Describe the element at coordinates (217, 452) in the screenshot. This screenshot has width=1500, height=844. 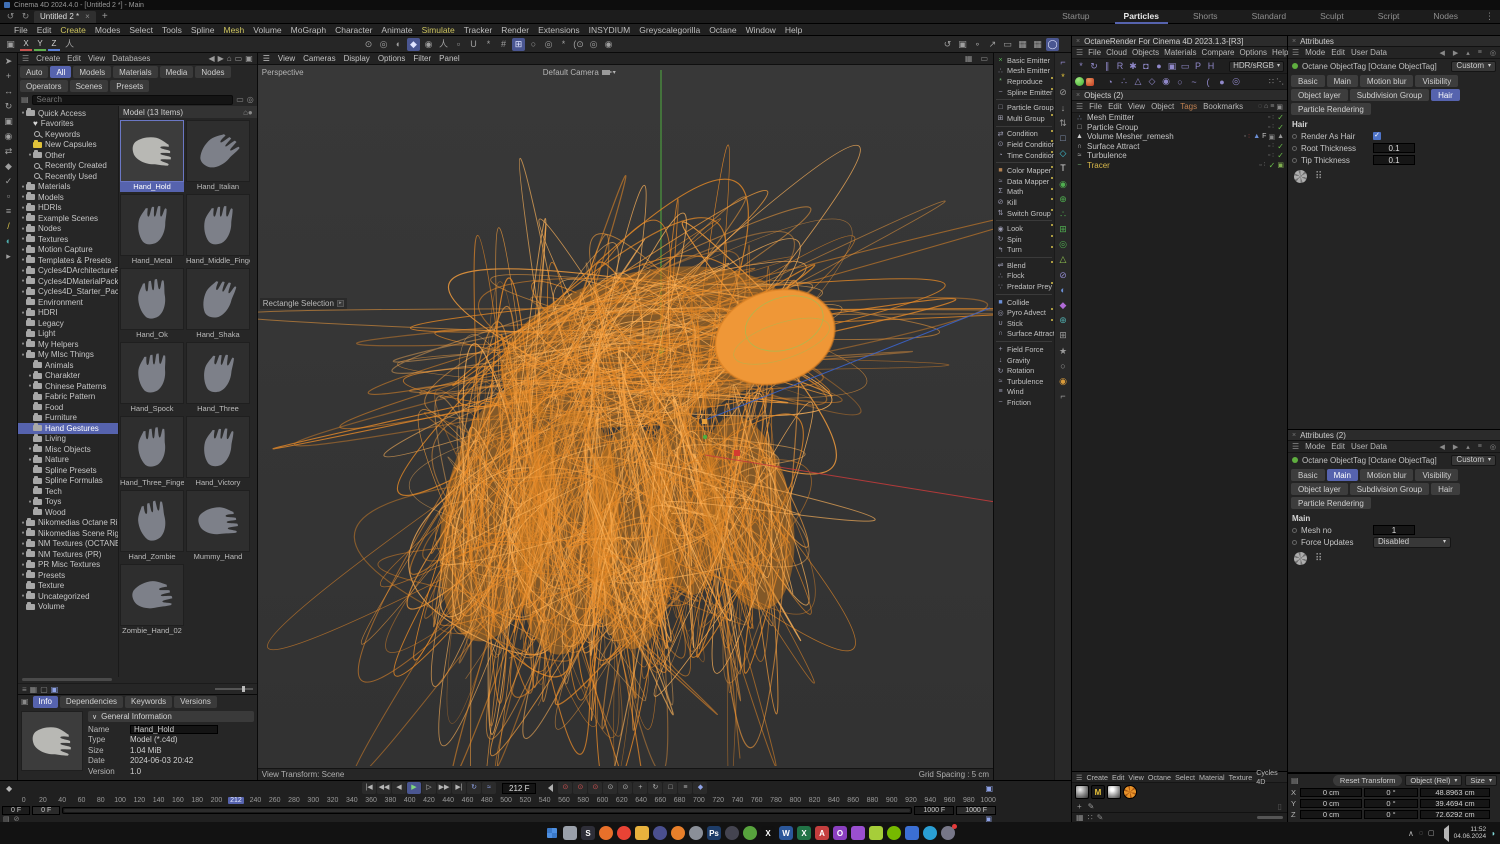
I see `asset-thumb-hand_victory: Hand_Victory` at that location.